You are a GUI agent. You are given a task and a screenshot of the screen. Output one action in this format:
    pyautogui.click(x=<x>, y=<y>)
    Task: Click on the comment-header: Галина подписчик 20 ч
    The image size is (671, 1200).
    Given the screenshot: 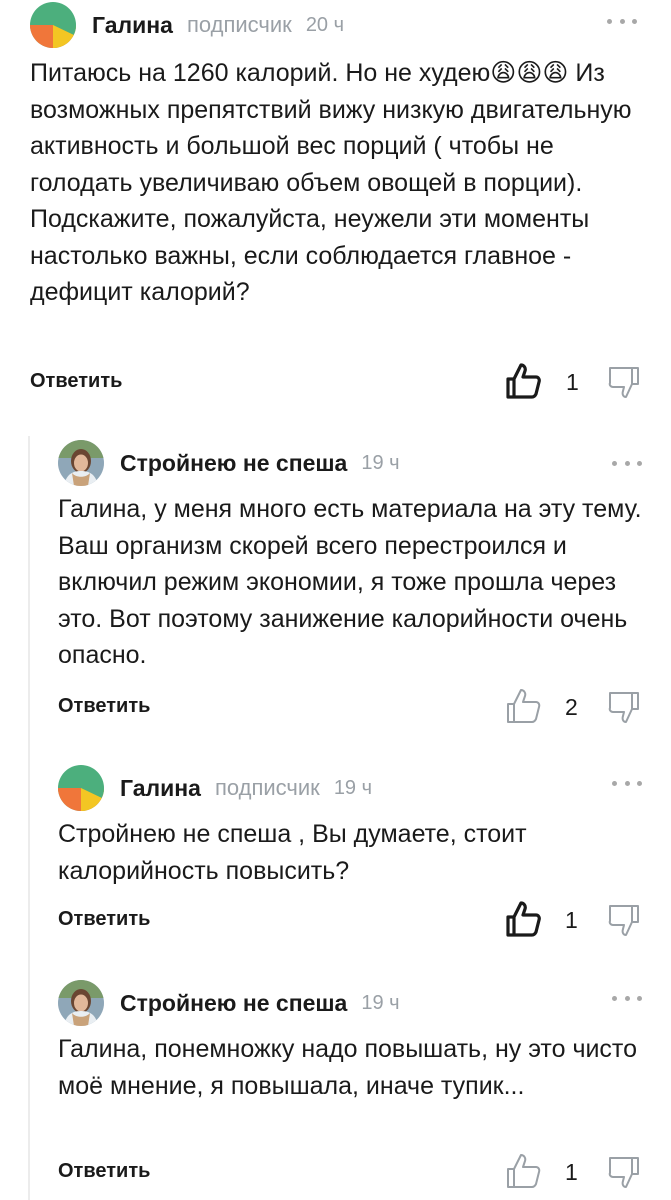 What is the action you would take?
    pyautogui.click(x=187, y=25)
    